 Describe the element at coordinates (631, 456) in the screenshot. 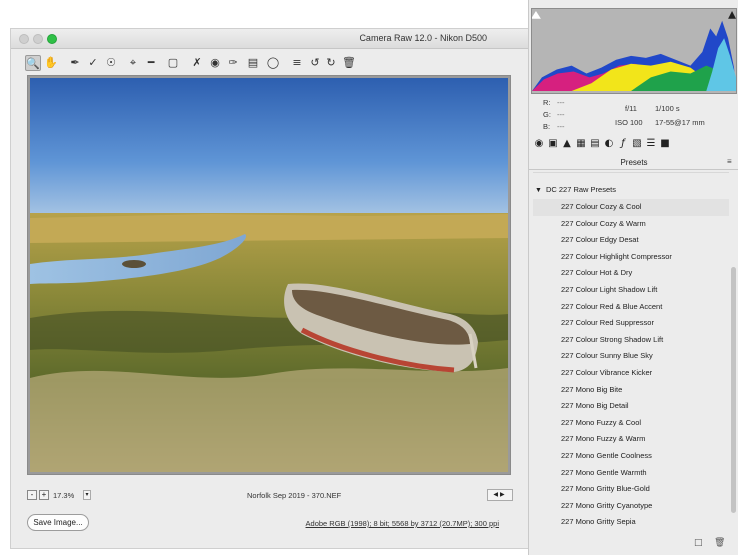

I see `preset-item: 227 Mono Gentle Coolness` at that location.